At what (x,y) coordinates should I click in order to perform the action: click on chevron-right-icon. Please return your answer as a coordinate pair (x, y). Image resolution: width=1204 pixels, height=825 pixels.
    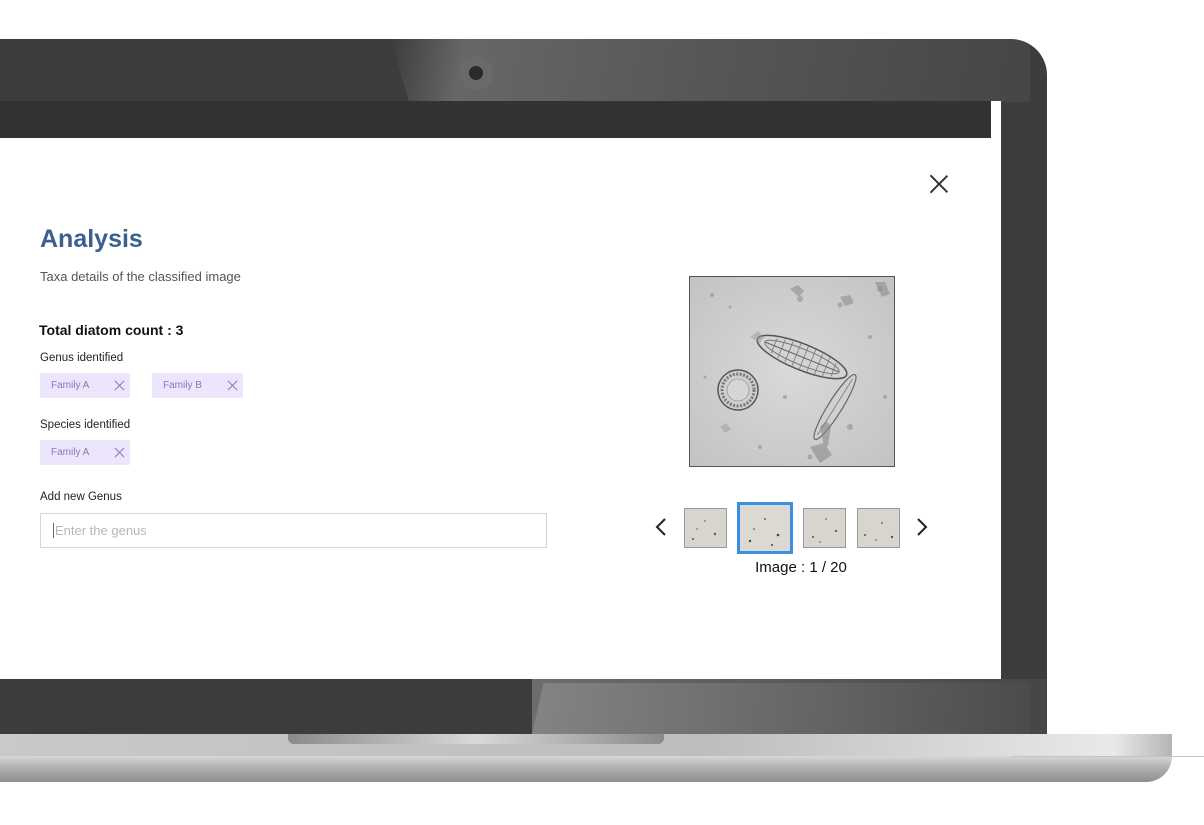
    Looking at the image, I should click on (922, 527).